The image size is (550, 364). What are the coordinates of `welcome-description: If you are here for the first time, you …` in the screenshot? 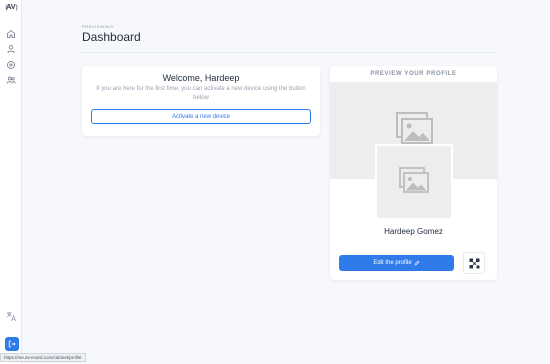 It's located at (201, 93).